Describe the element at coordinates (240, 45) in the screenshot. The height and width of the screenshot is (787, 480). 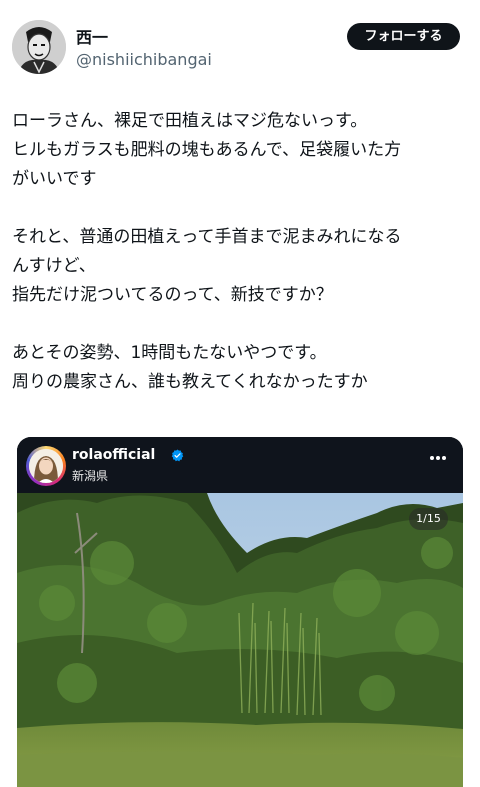
I see `tweet-header: 西一 @nishiichibangai フォローする` at that location.